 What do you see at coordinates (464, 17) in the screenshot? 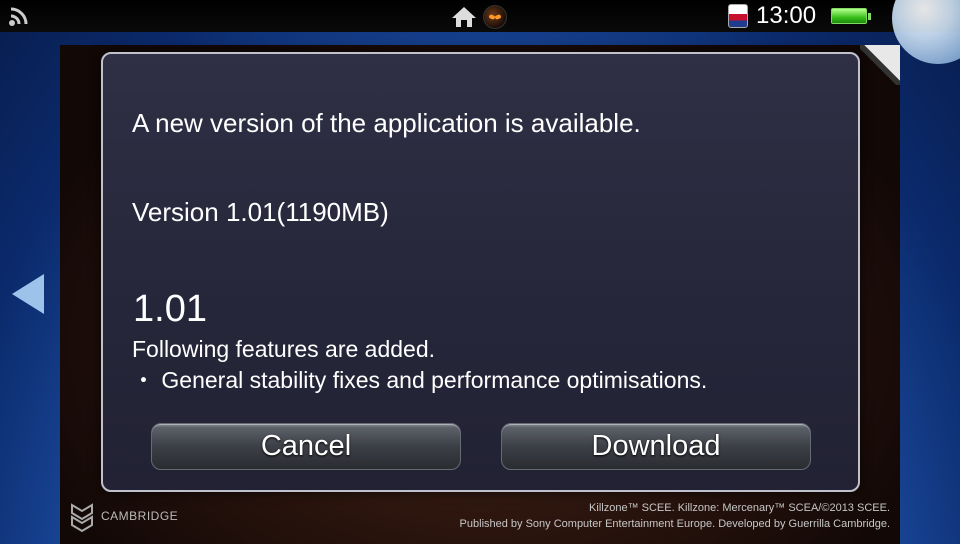
I see `home-icon` at bounding box center [464, 17].